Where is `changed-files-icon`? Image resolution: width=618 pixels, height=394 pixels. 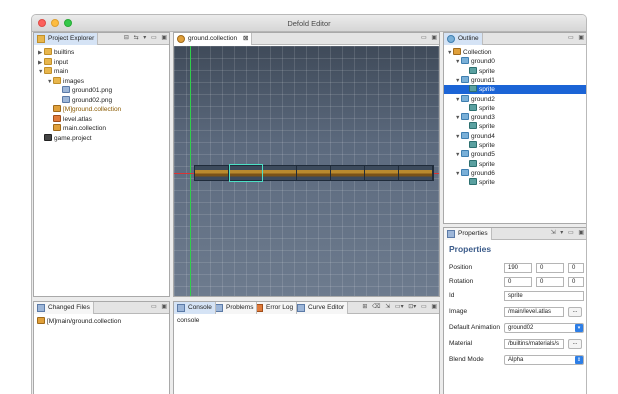
changed-files-icon is located at coordinates (41, 308).